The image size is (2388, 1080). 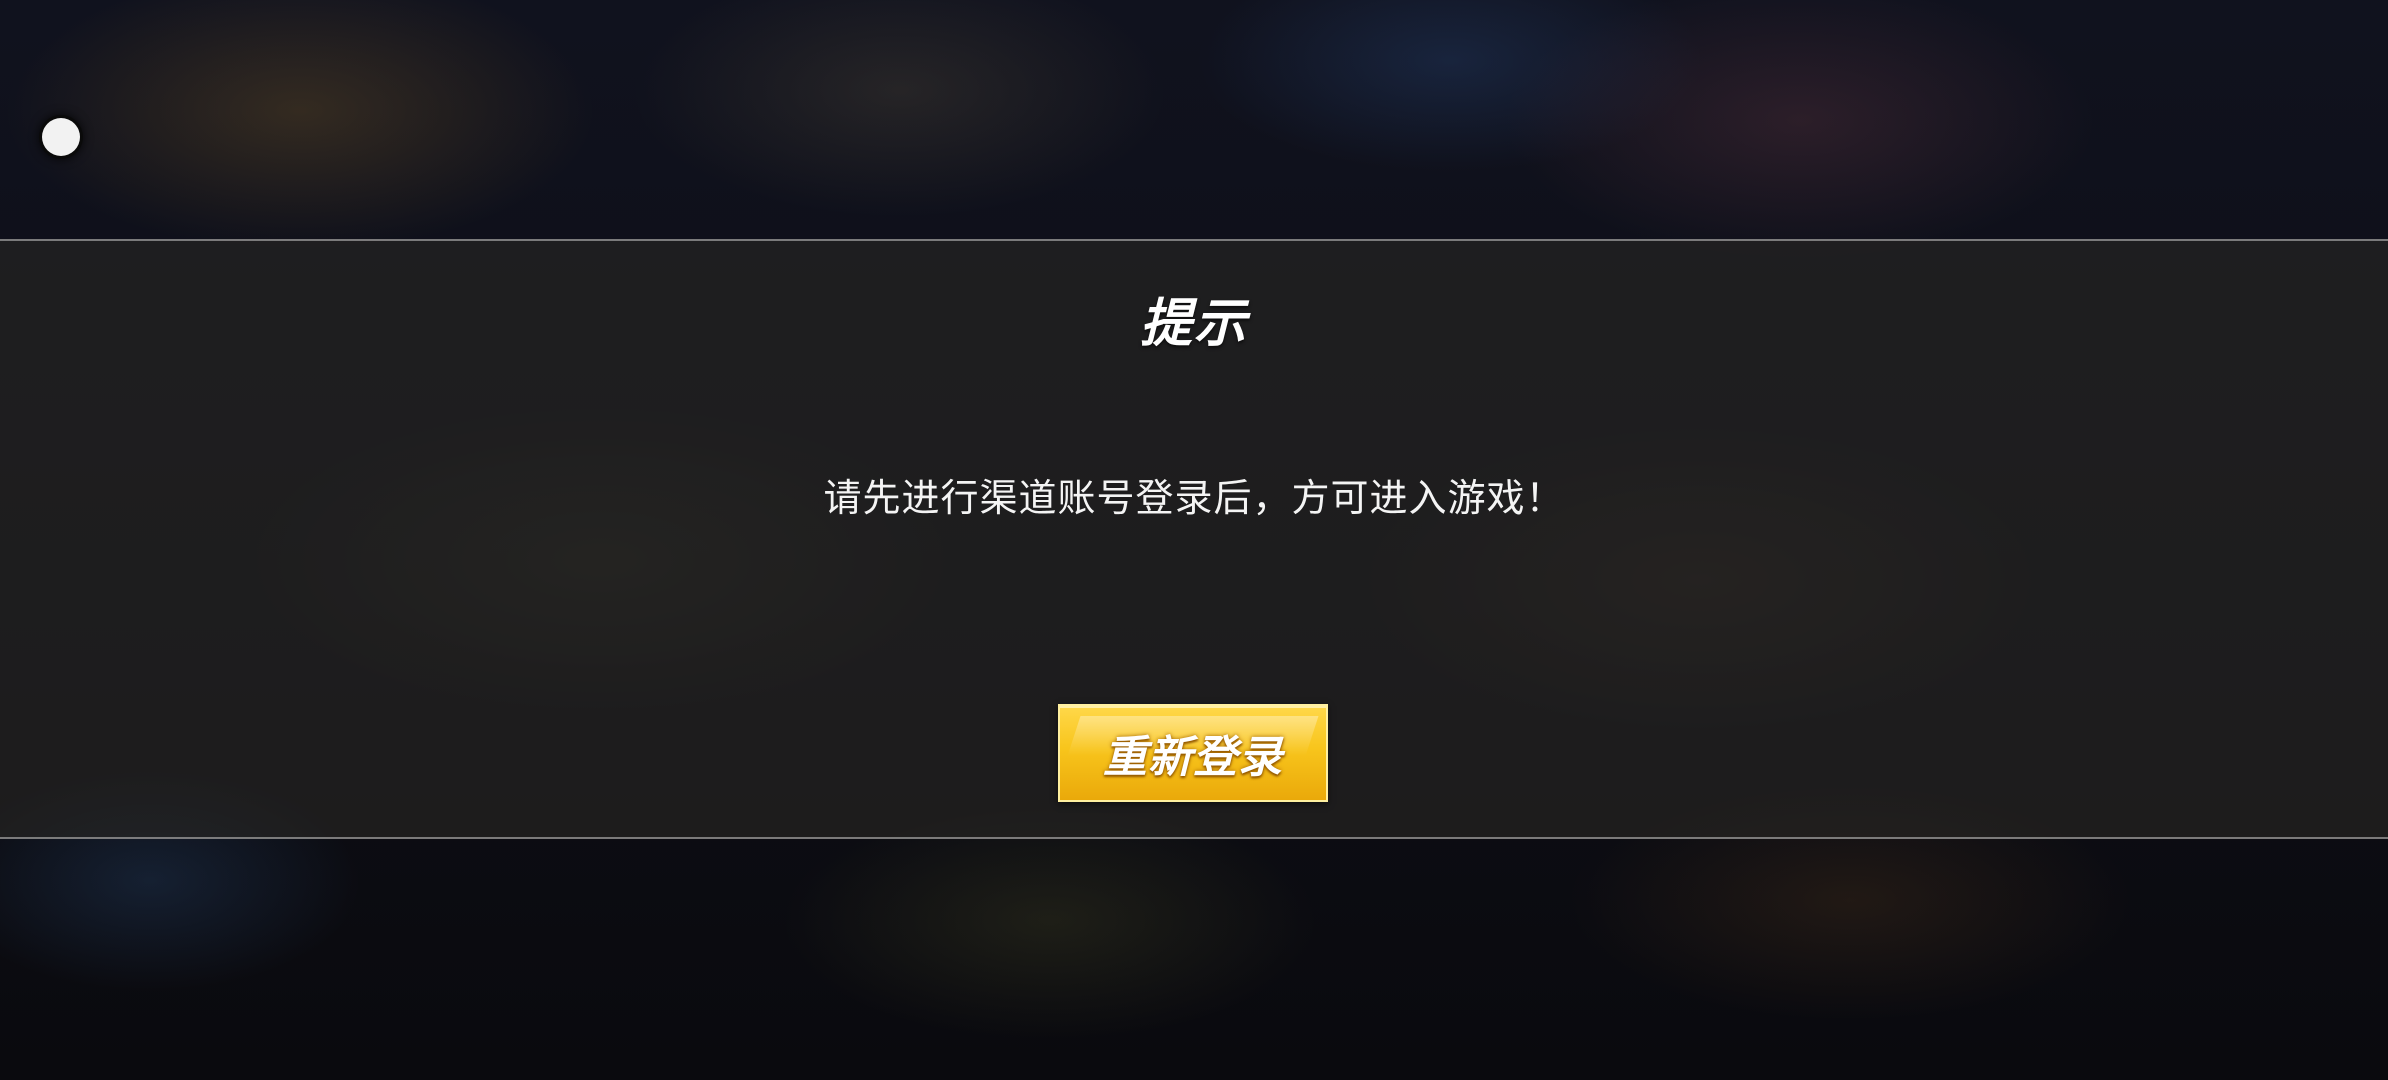 I want to click on assistive-touch-icon, so click(x=61, y=137).